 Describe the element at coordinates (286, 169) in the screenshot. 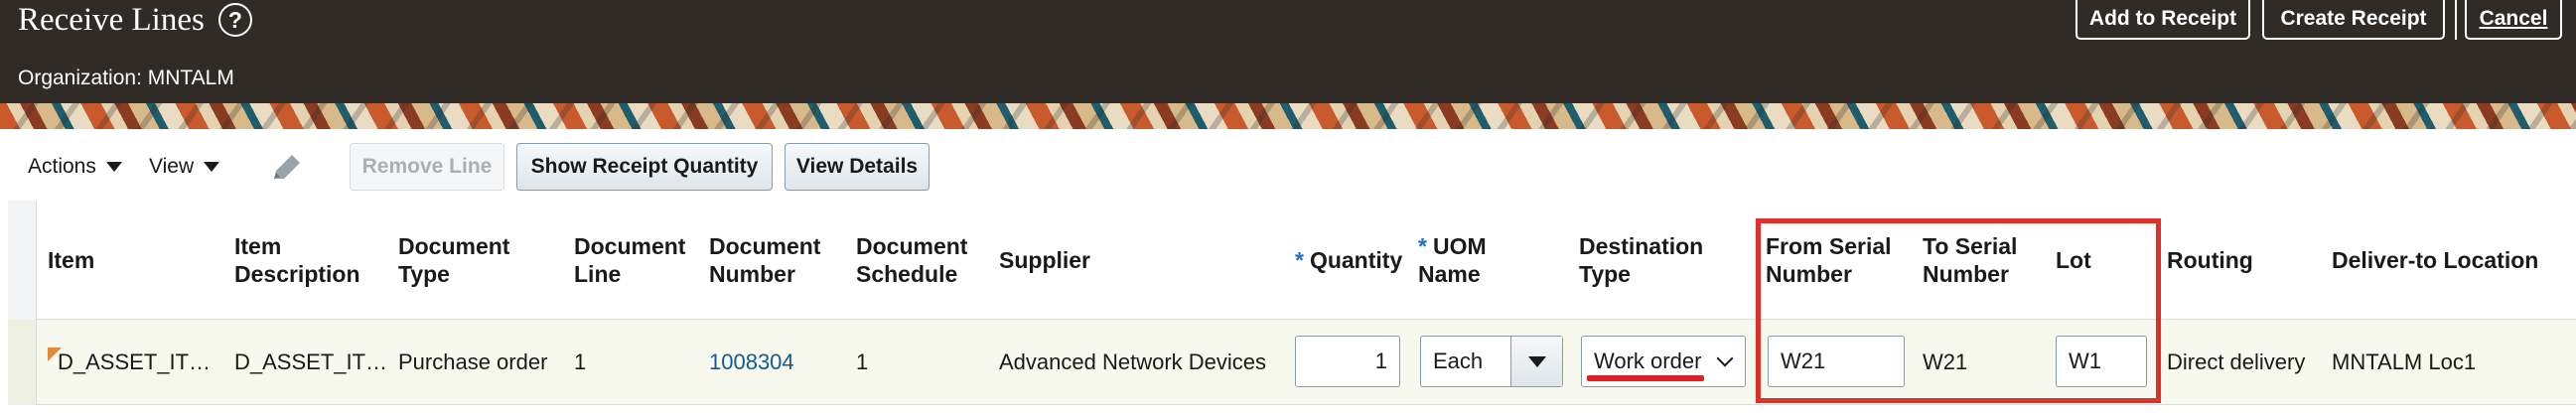

I see `pencil-icon` at that location.